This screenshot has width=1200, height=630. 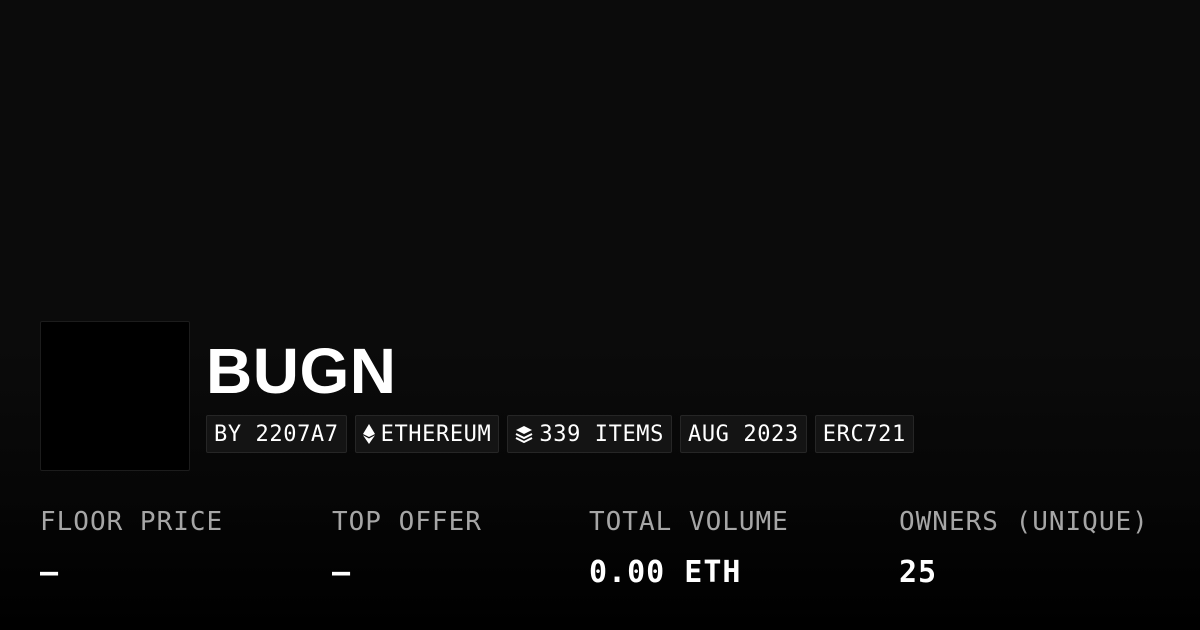 I want to click on date-badge-label: AUG 2023, so click(x=743, y=434).